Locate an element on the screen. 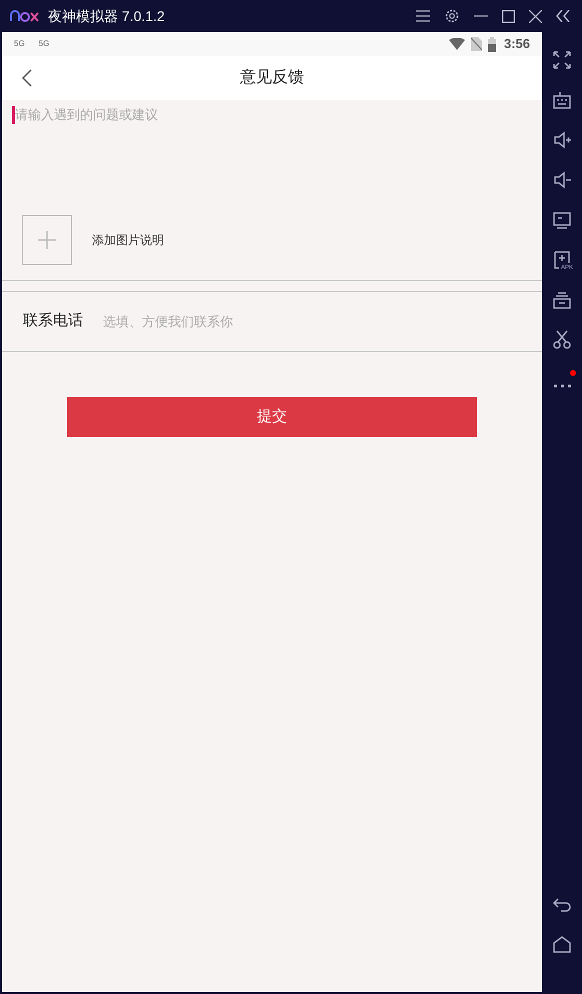 The image size is (582, 994). monitor-icon is located at coordinates (562, 220).